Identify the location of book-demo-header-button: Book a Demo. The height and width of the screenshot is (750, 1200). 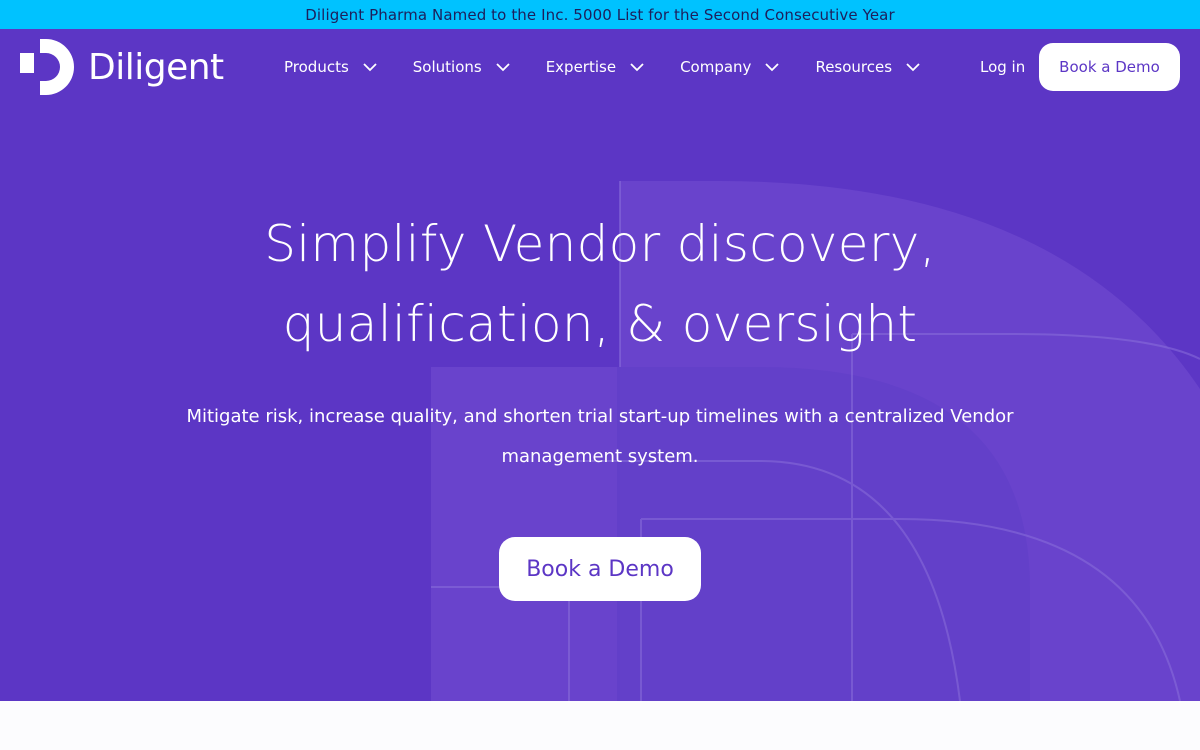
(1109, 67).